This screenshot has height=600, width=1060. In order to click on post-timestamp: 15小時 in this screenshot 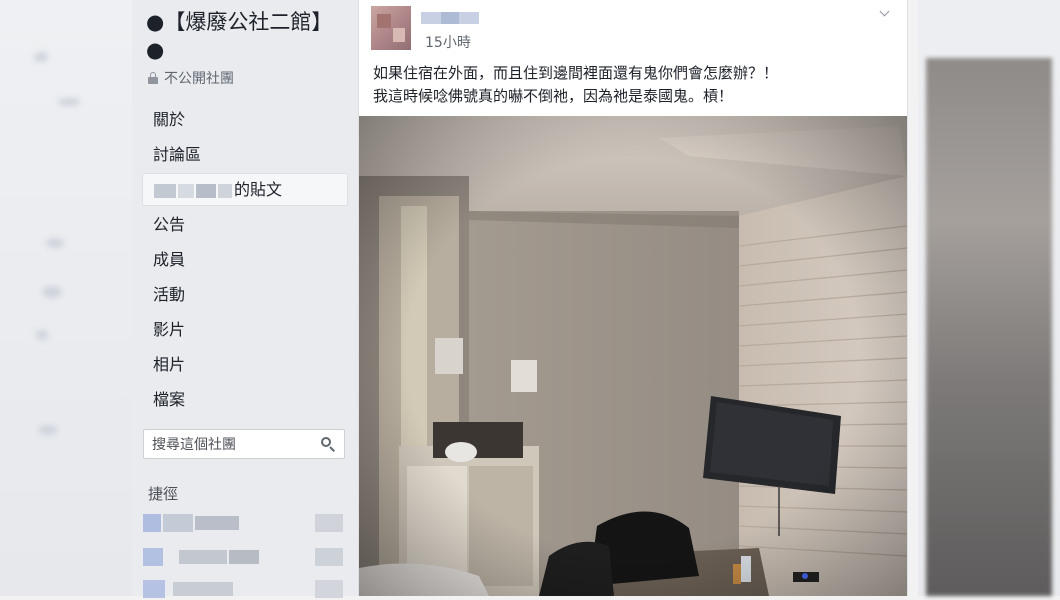, I will do `click(448, 42)`.